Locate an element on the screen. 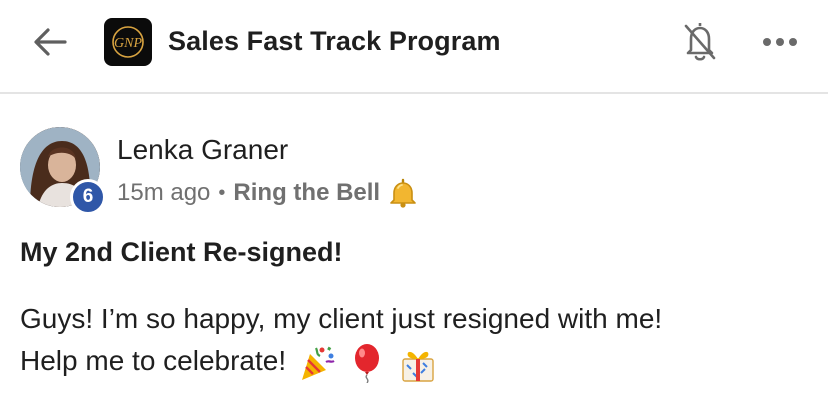 Image resolution: width=828 pixels, height=416 pixels. mute-notifications-button is located at coordinates (700, 41).